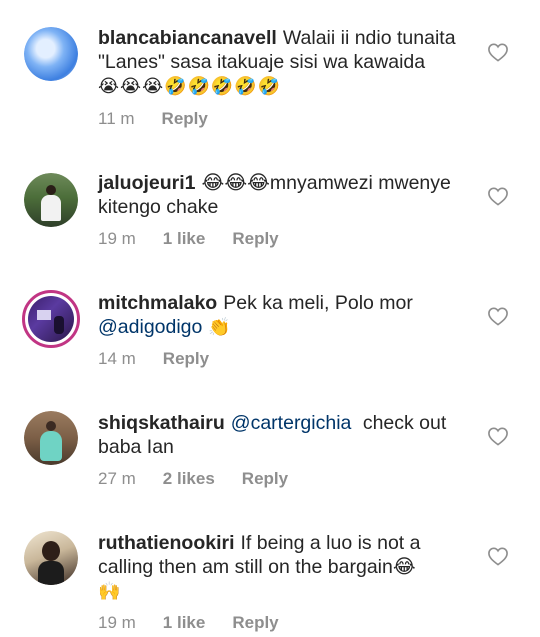 Image resolution: width=540 pixels, height=637 pixels. I want to click on comment-emoji: 🙌, so click(110, 591).